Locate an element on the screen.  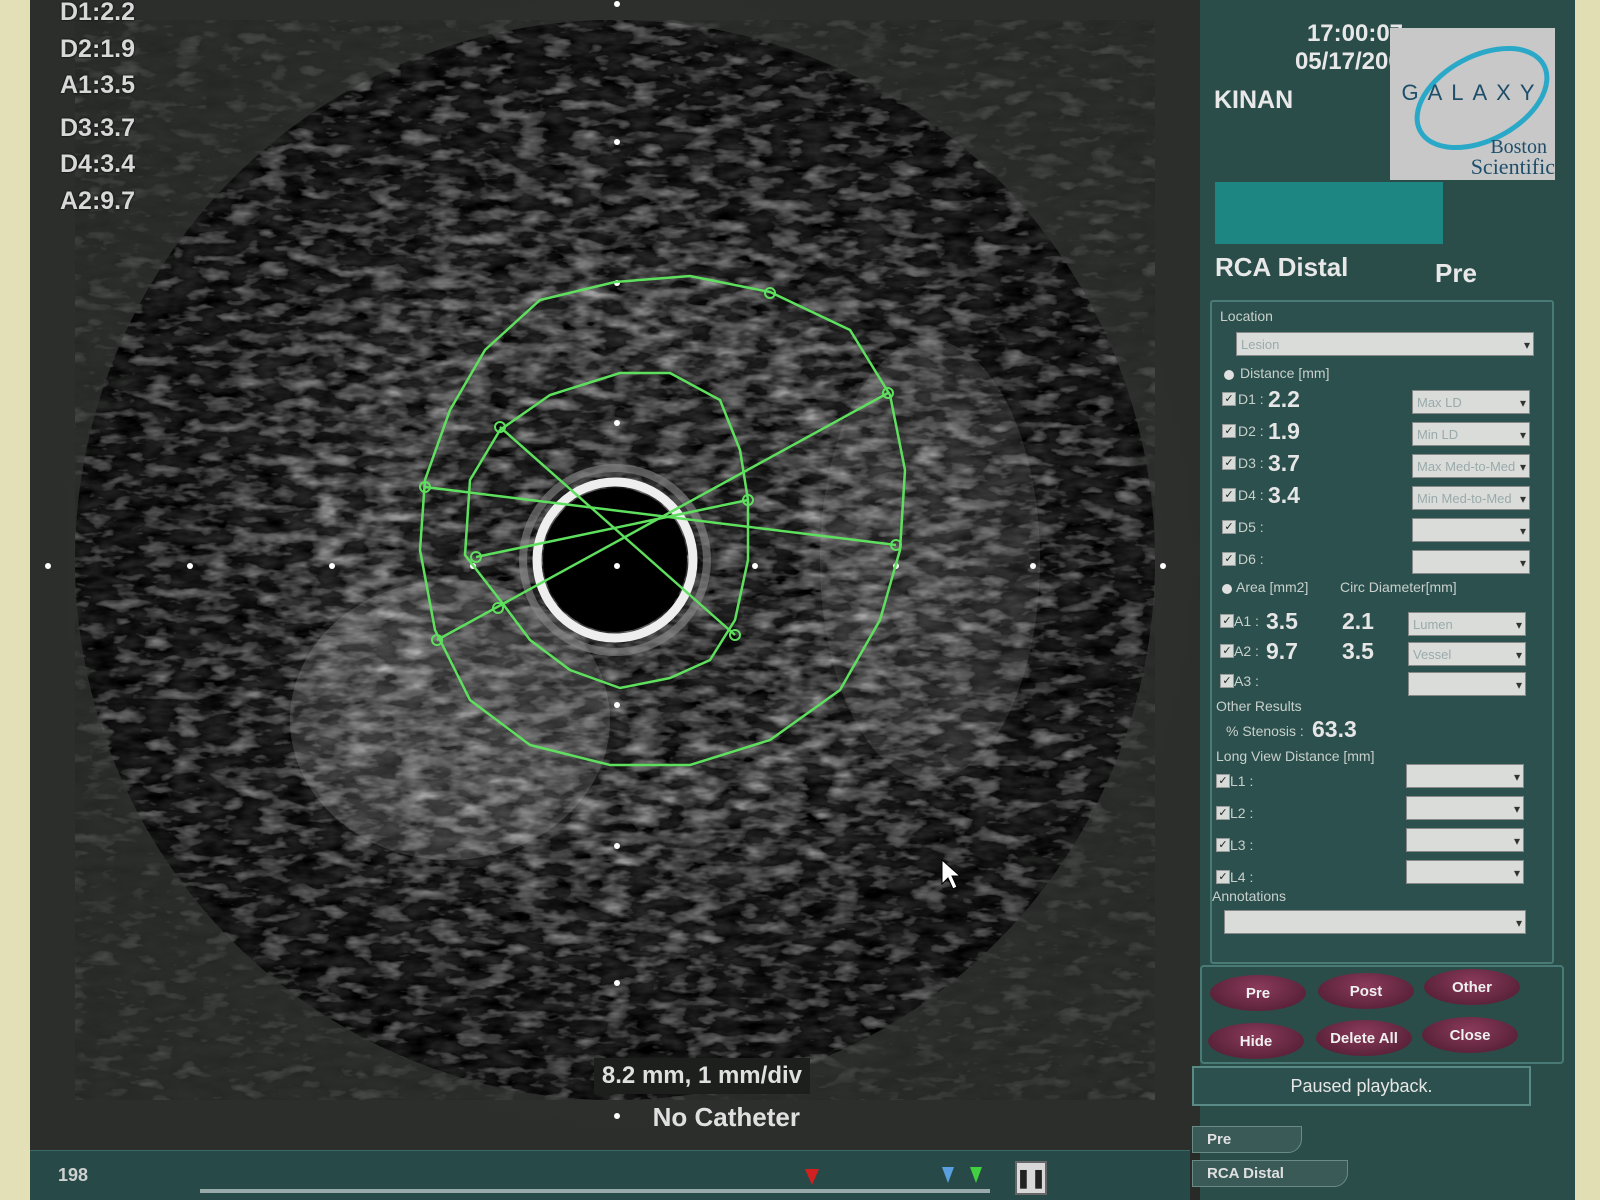
annotations-select is located at coordinates (1375, 922).